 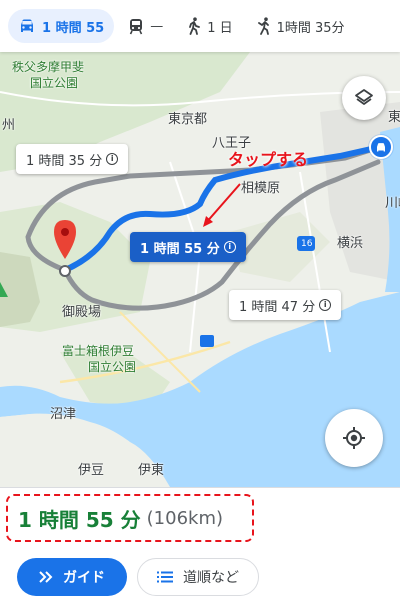 I want to click on tab-car: 1 時間 55, so click(x=61, y=26).